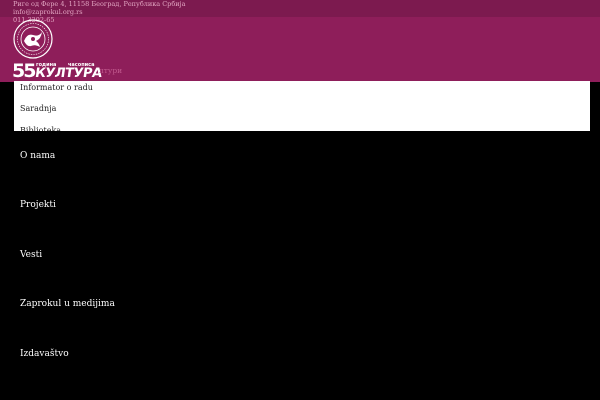 Image resolution: width=600 pixels, height=400 pixels. I want to click on nav-item-vesti: Vesti, so click(31, 255).